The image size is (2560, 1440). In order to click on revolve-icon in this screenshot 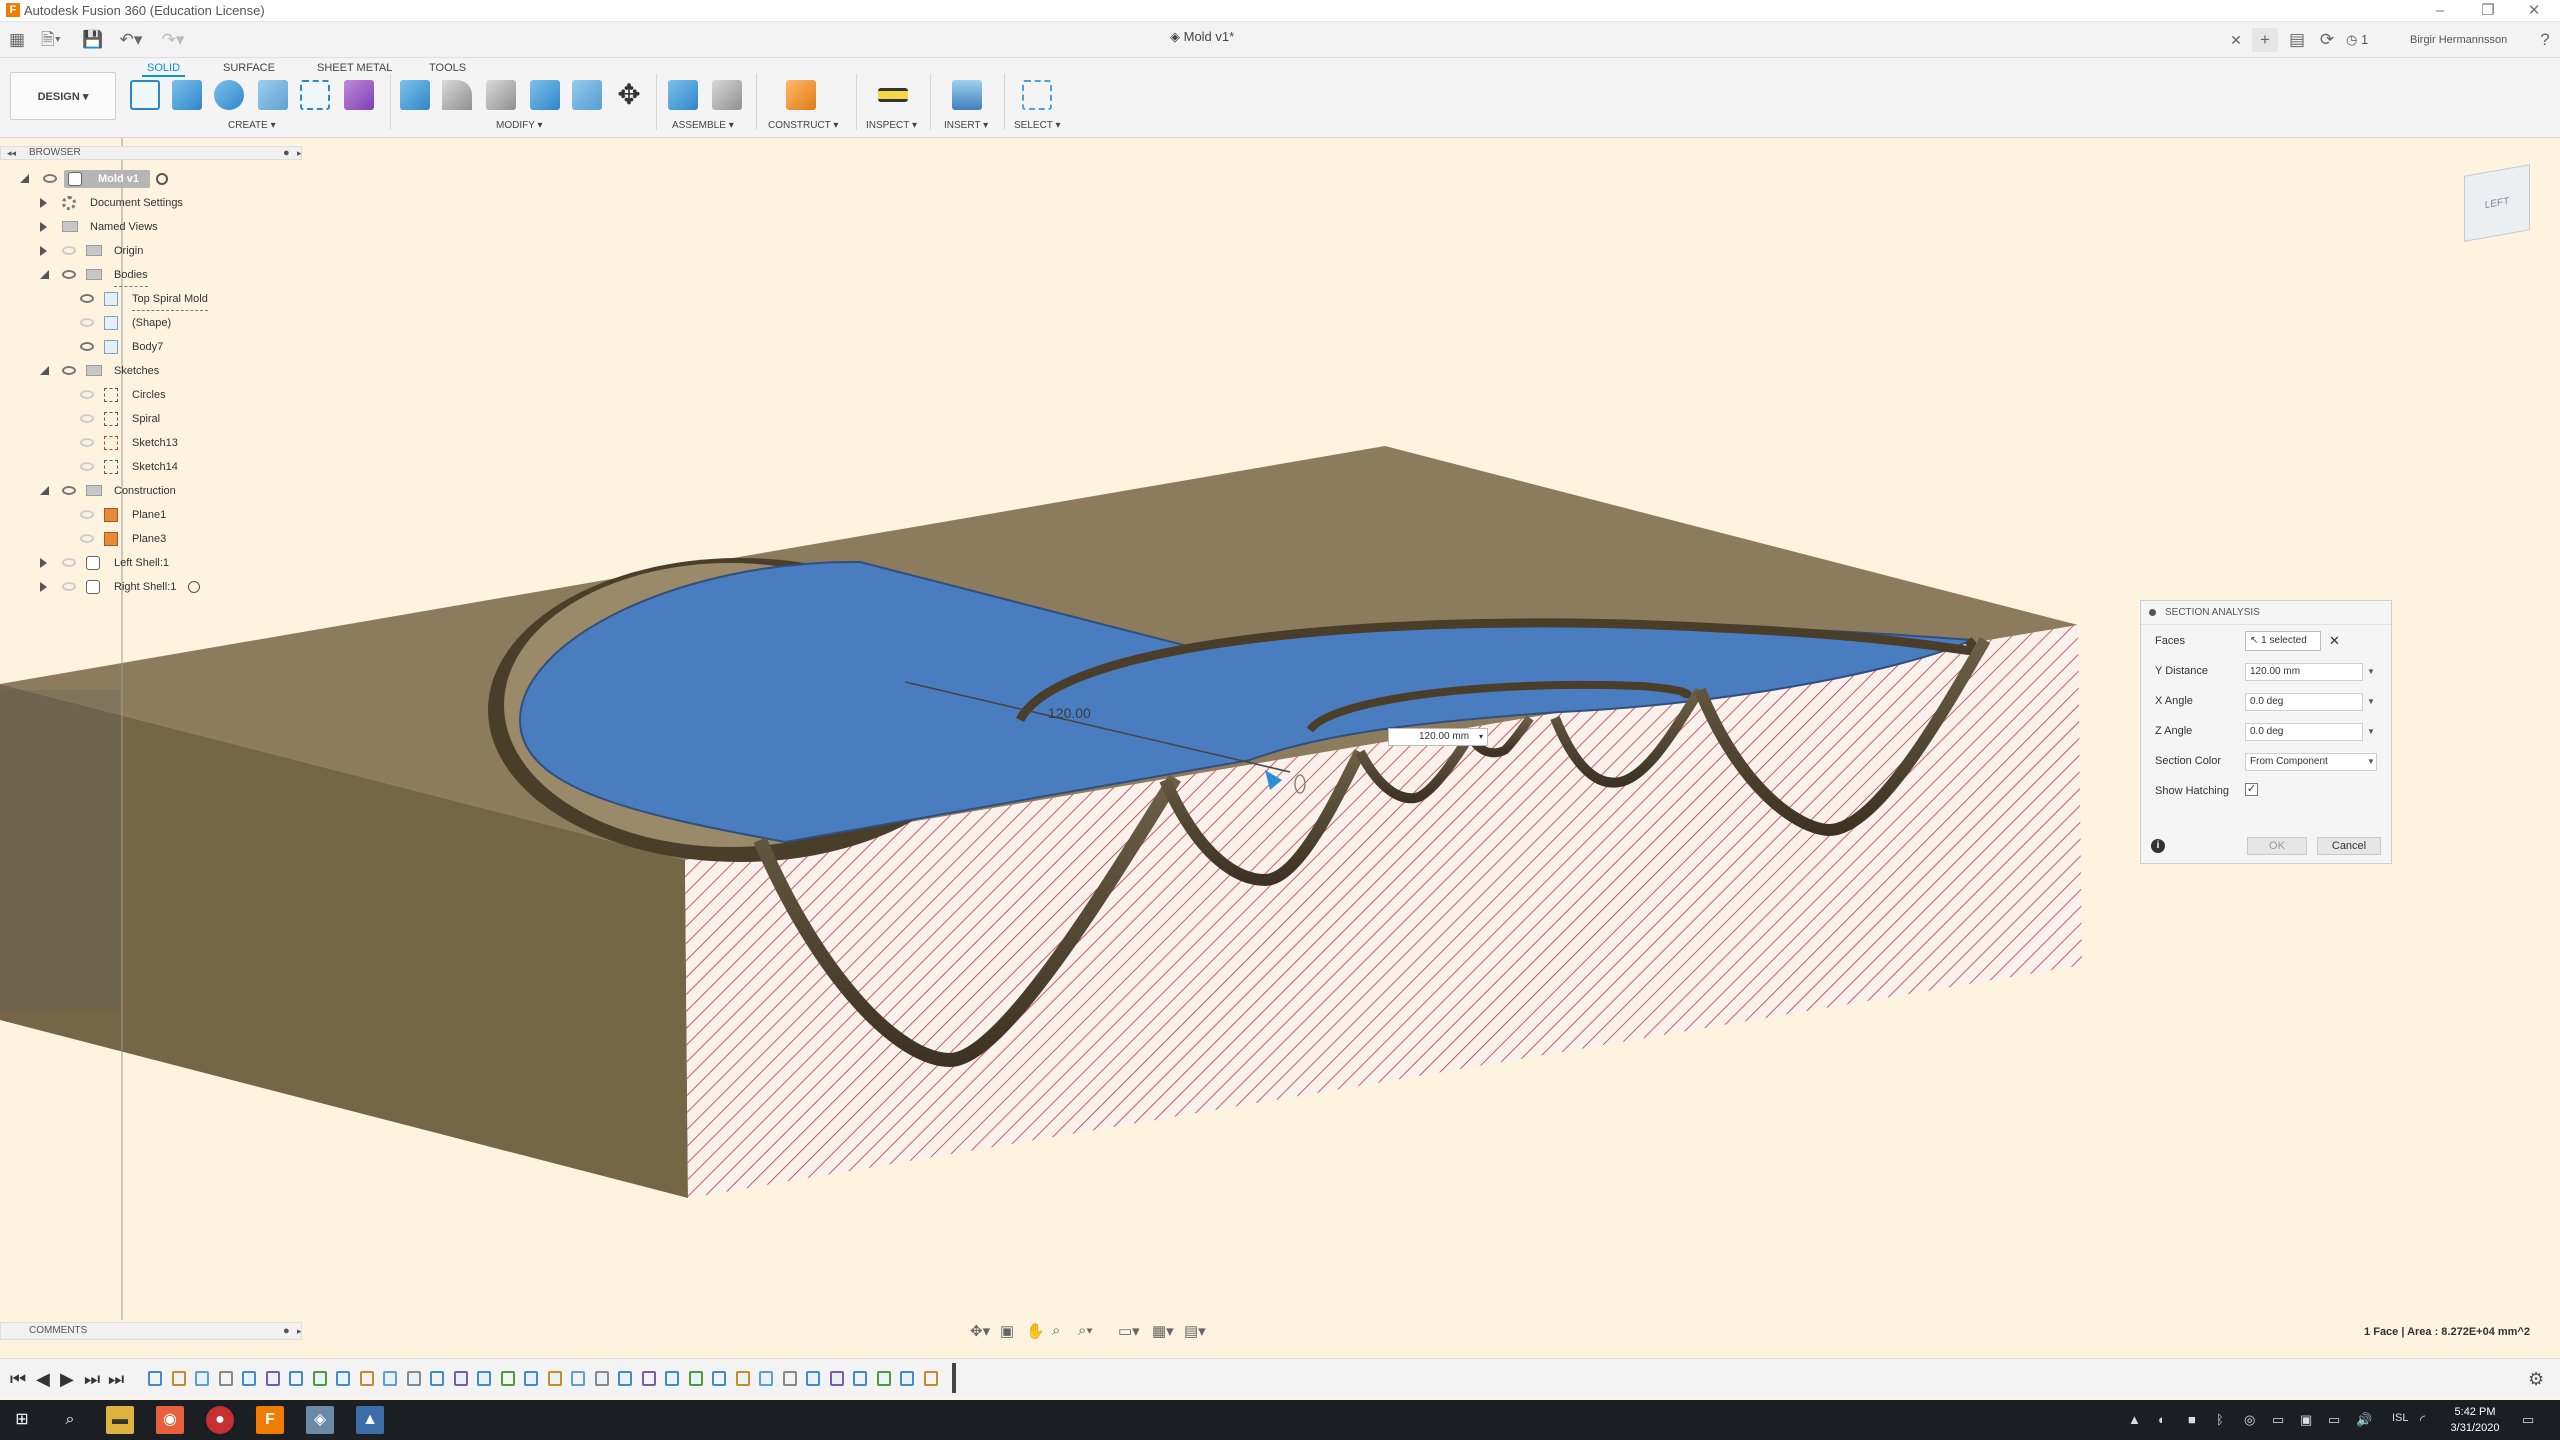, I will do `click(229, 95)`.